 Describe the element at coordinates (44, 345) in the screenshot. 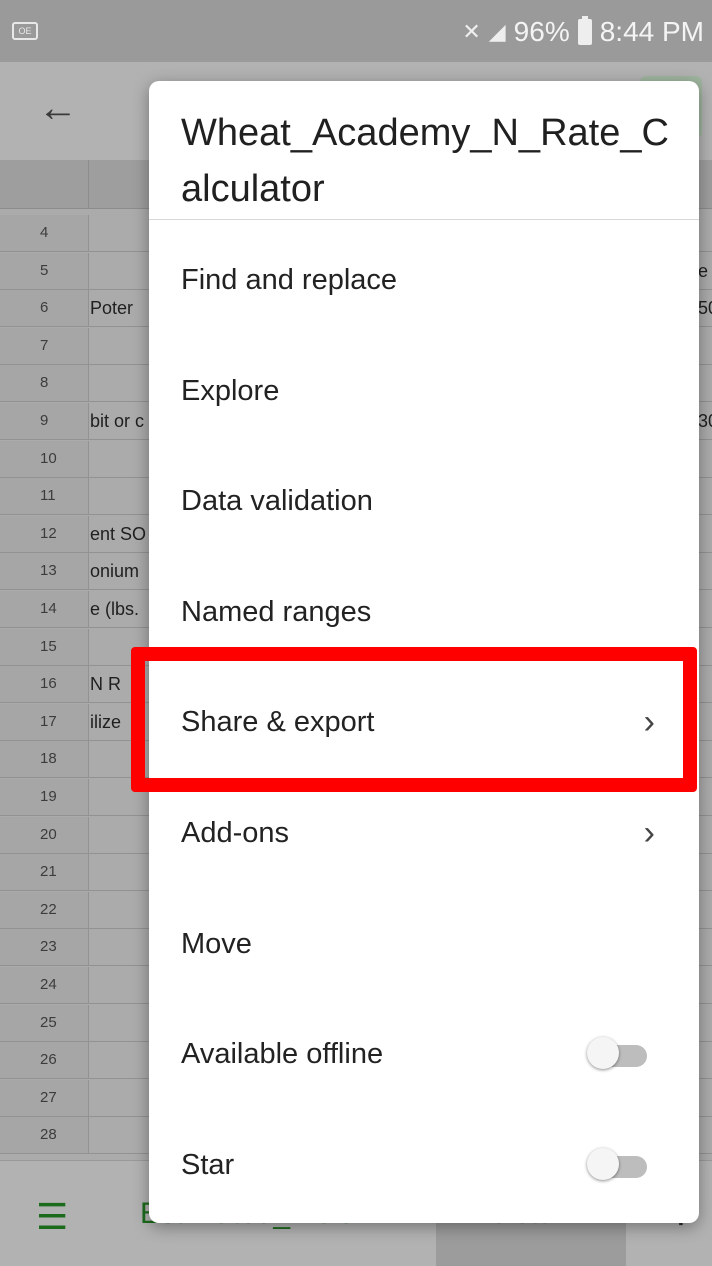

I see `row-number: 7` at that location.